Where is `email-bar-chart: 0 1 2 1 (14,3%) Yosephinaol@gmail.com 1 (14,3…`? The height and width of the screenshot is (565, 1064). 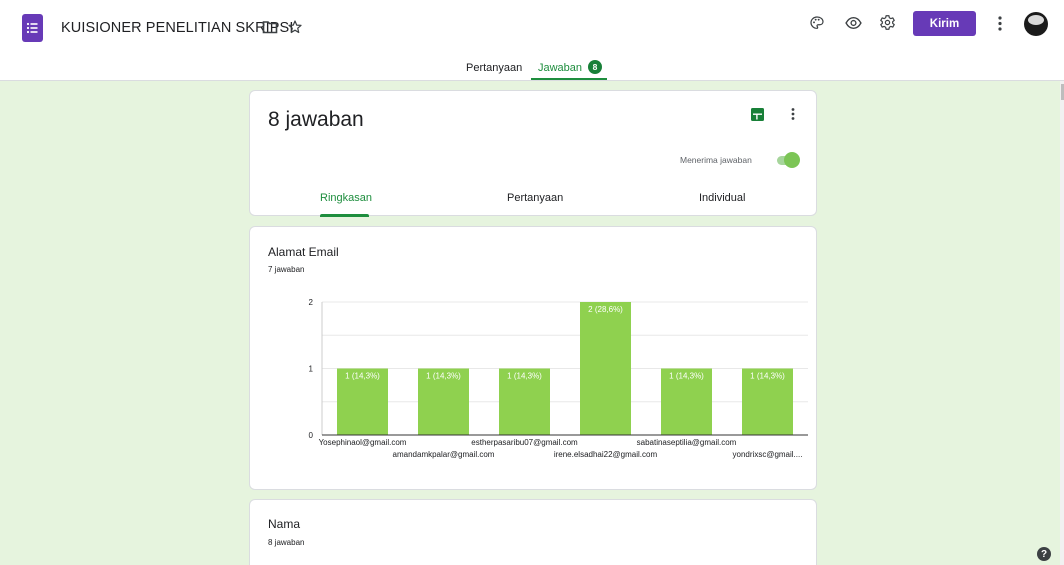 email-bar-chart: 0 1 2 1 (14,3%) Yosephinaol@gmail.com 1 (14,3… is located at coordinates (558, 378).